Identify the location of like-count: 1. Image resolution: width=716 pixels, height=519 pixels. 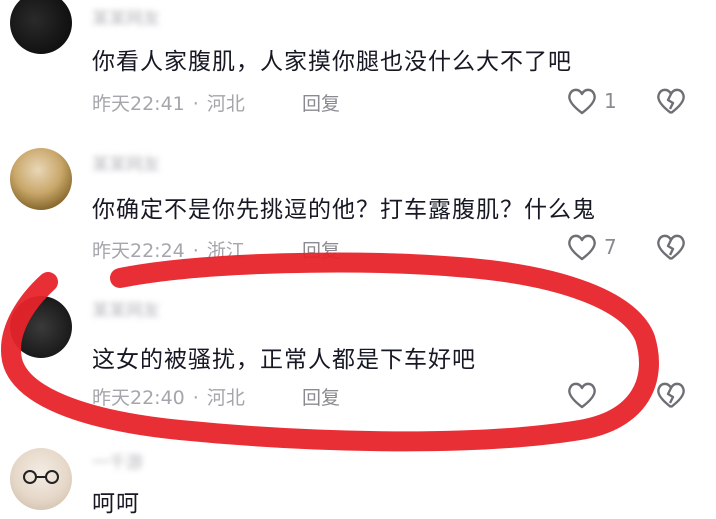
(610, 101).